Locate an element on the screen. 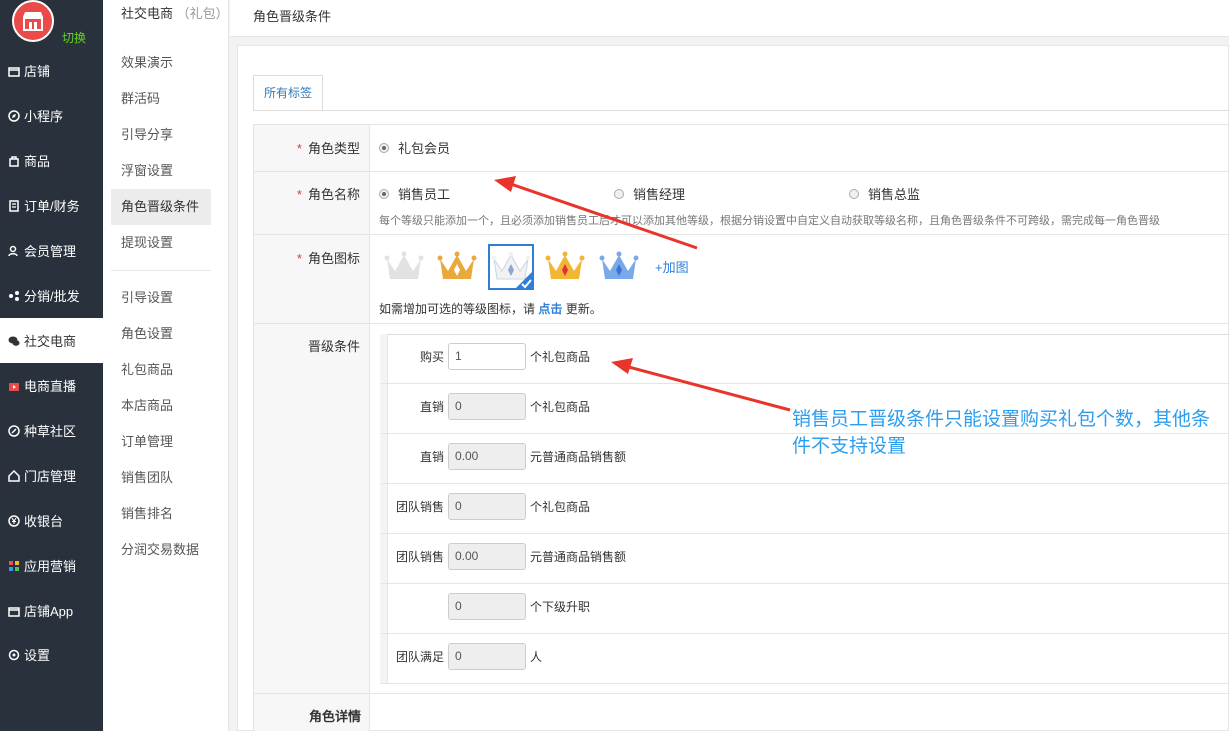  sidebar-item-7: 电商直播 is located at coordinates (51, 385).